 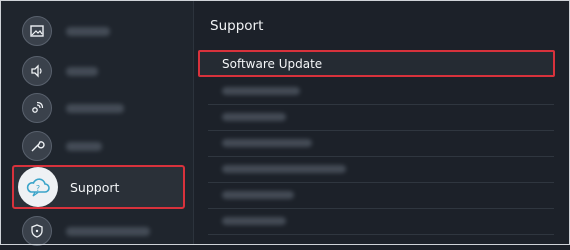 What do you see at coordinates (237, 26) in the screenshot?
I see `panel-title: Support` at bounding box center [237, 26].